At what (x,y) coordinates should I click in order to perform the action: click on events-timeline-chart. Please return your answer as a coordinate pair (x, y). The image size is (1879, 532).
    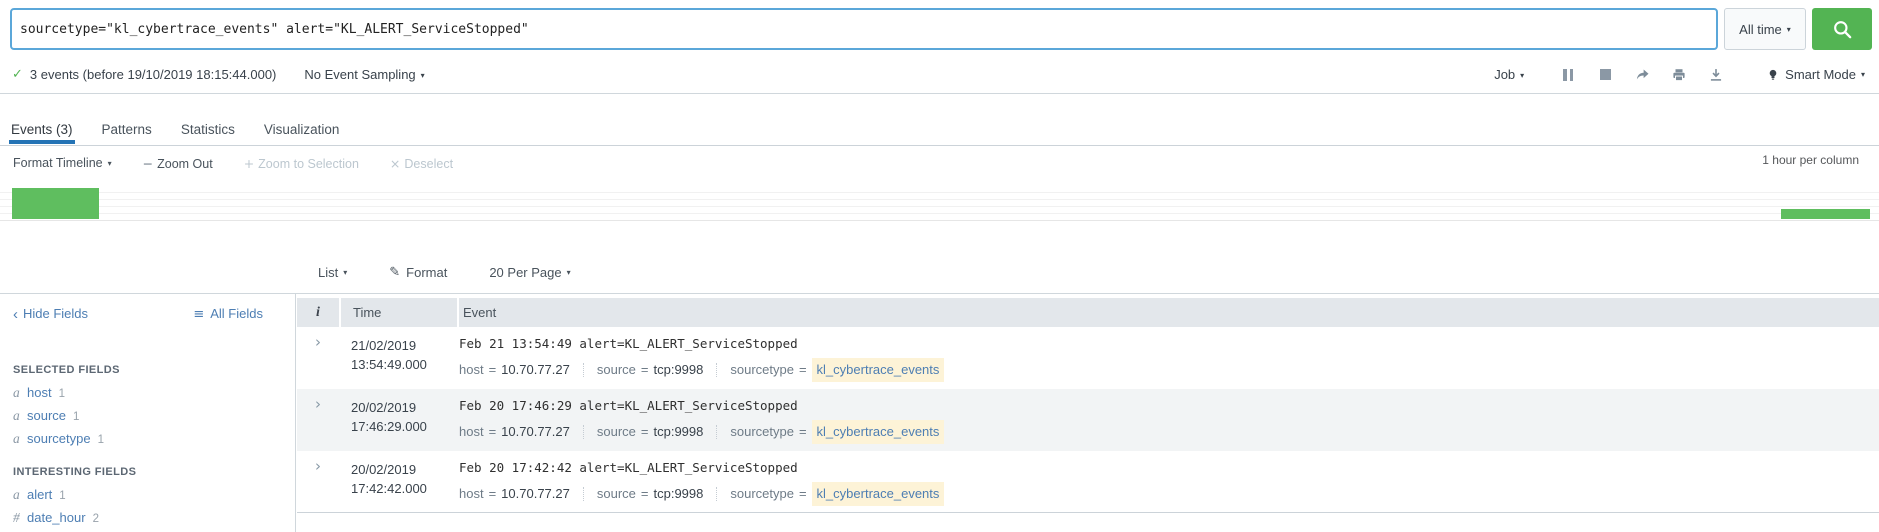
    Looking at the image, I should click on (939, 203).